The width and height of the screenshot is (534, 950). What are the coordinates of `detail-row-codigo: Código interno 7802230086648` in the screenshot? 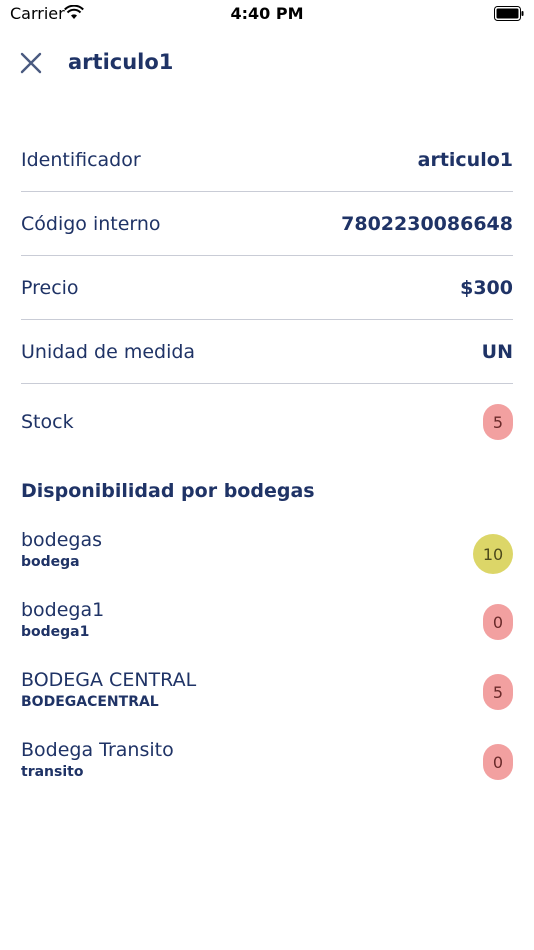 It's located at (267, 224).